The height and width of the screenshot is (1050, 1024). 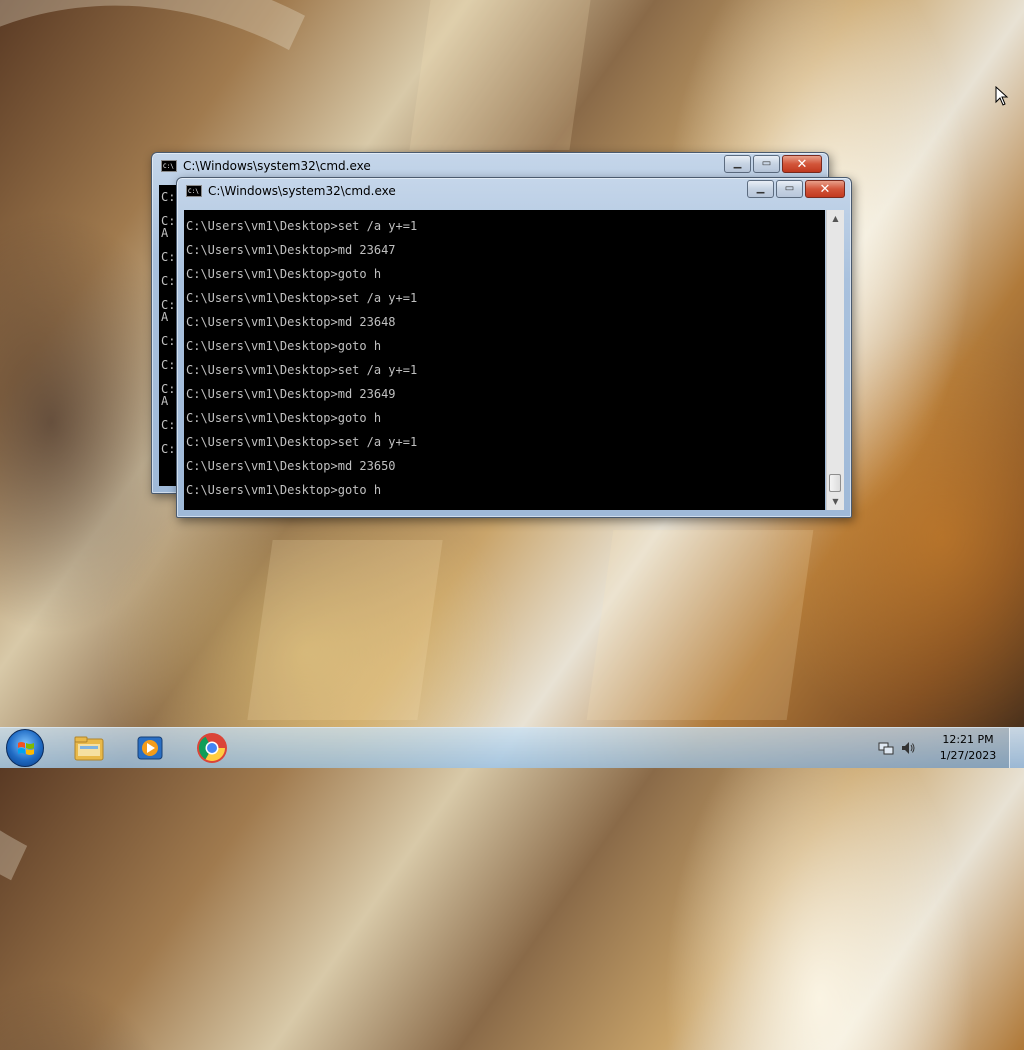 What do you see at coordinates (968, 748) in the screenshot?
I see `clock: 12:21 PM 1/27/2023` at bounding box center [968, 748].